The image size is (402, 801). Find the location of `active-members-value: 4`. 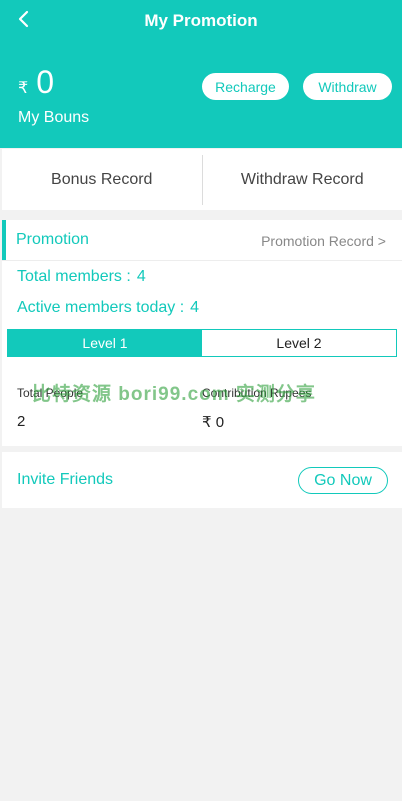

active-members-value: 4 is located at coordinates (195, 307).